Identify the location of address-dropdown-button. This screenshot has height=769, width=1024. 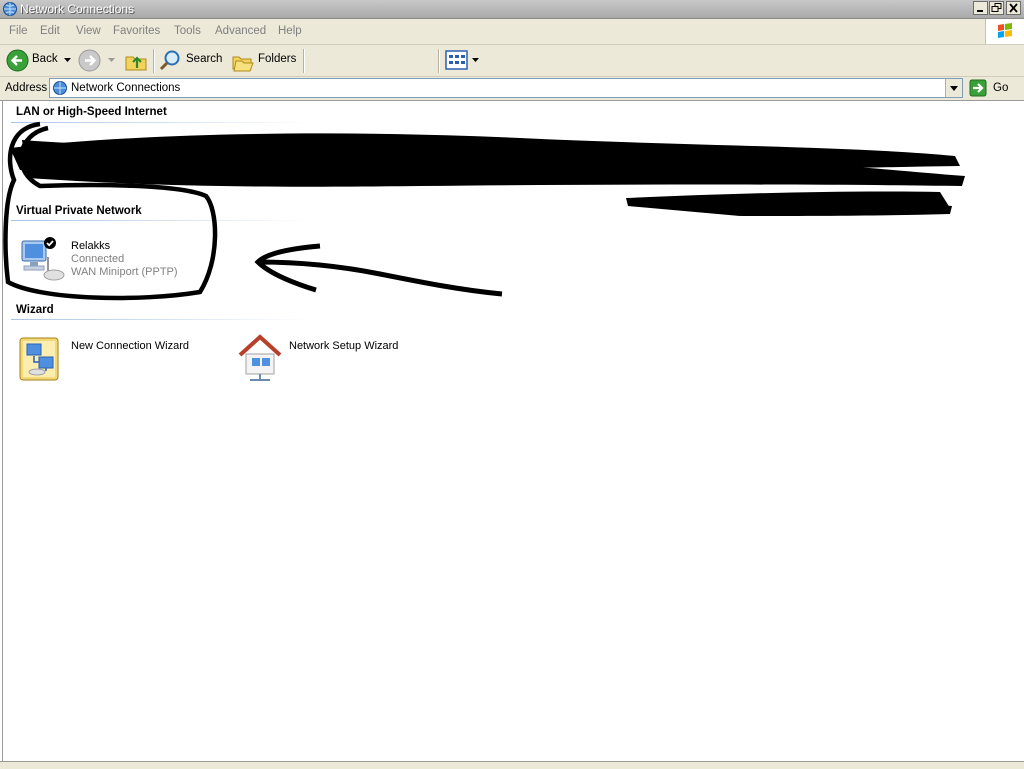
(953, 88).